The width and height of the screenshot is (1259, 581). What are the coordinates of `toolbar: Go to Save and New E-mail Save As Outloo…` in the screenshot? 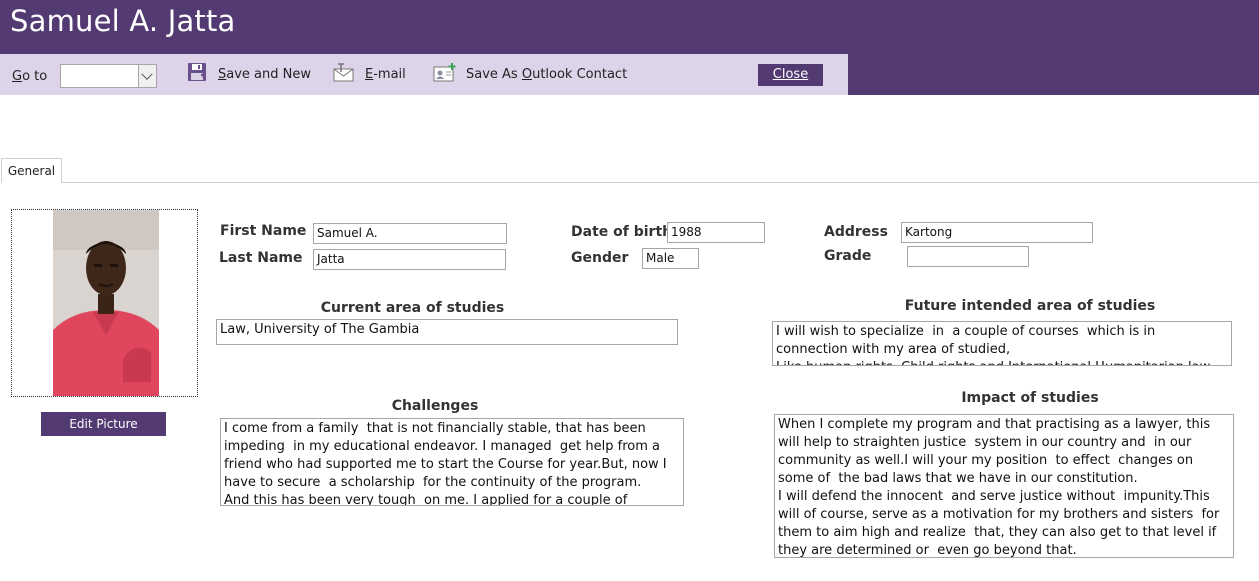 It's located at (424, 74).